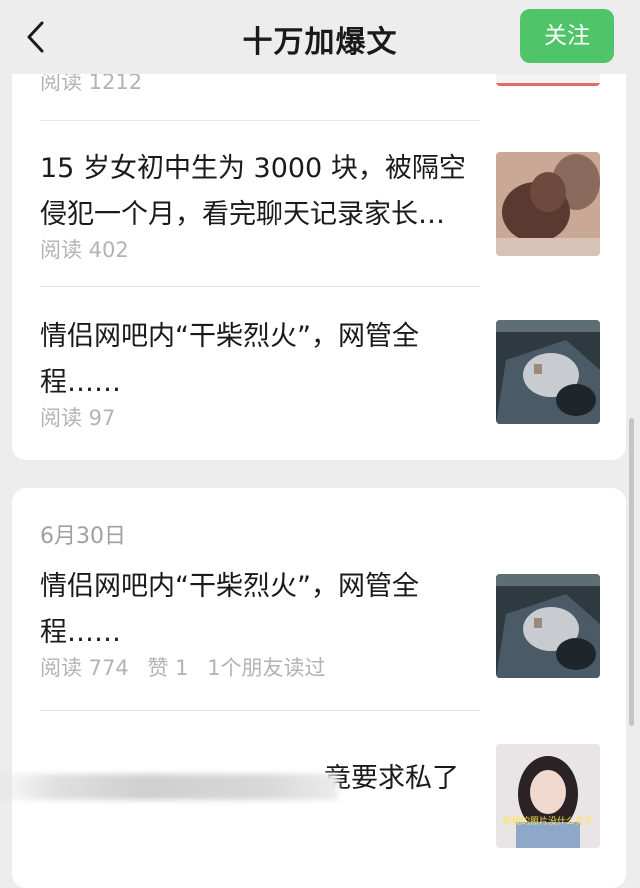 The width and height of the screenshot is (640, 888). I want to click on top-bar: 十万加爆文 关注, so click(320, 37).